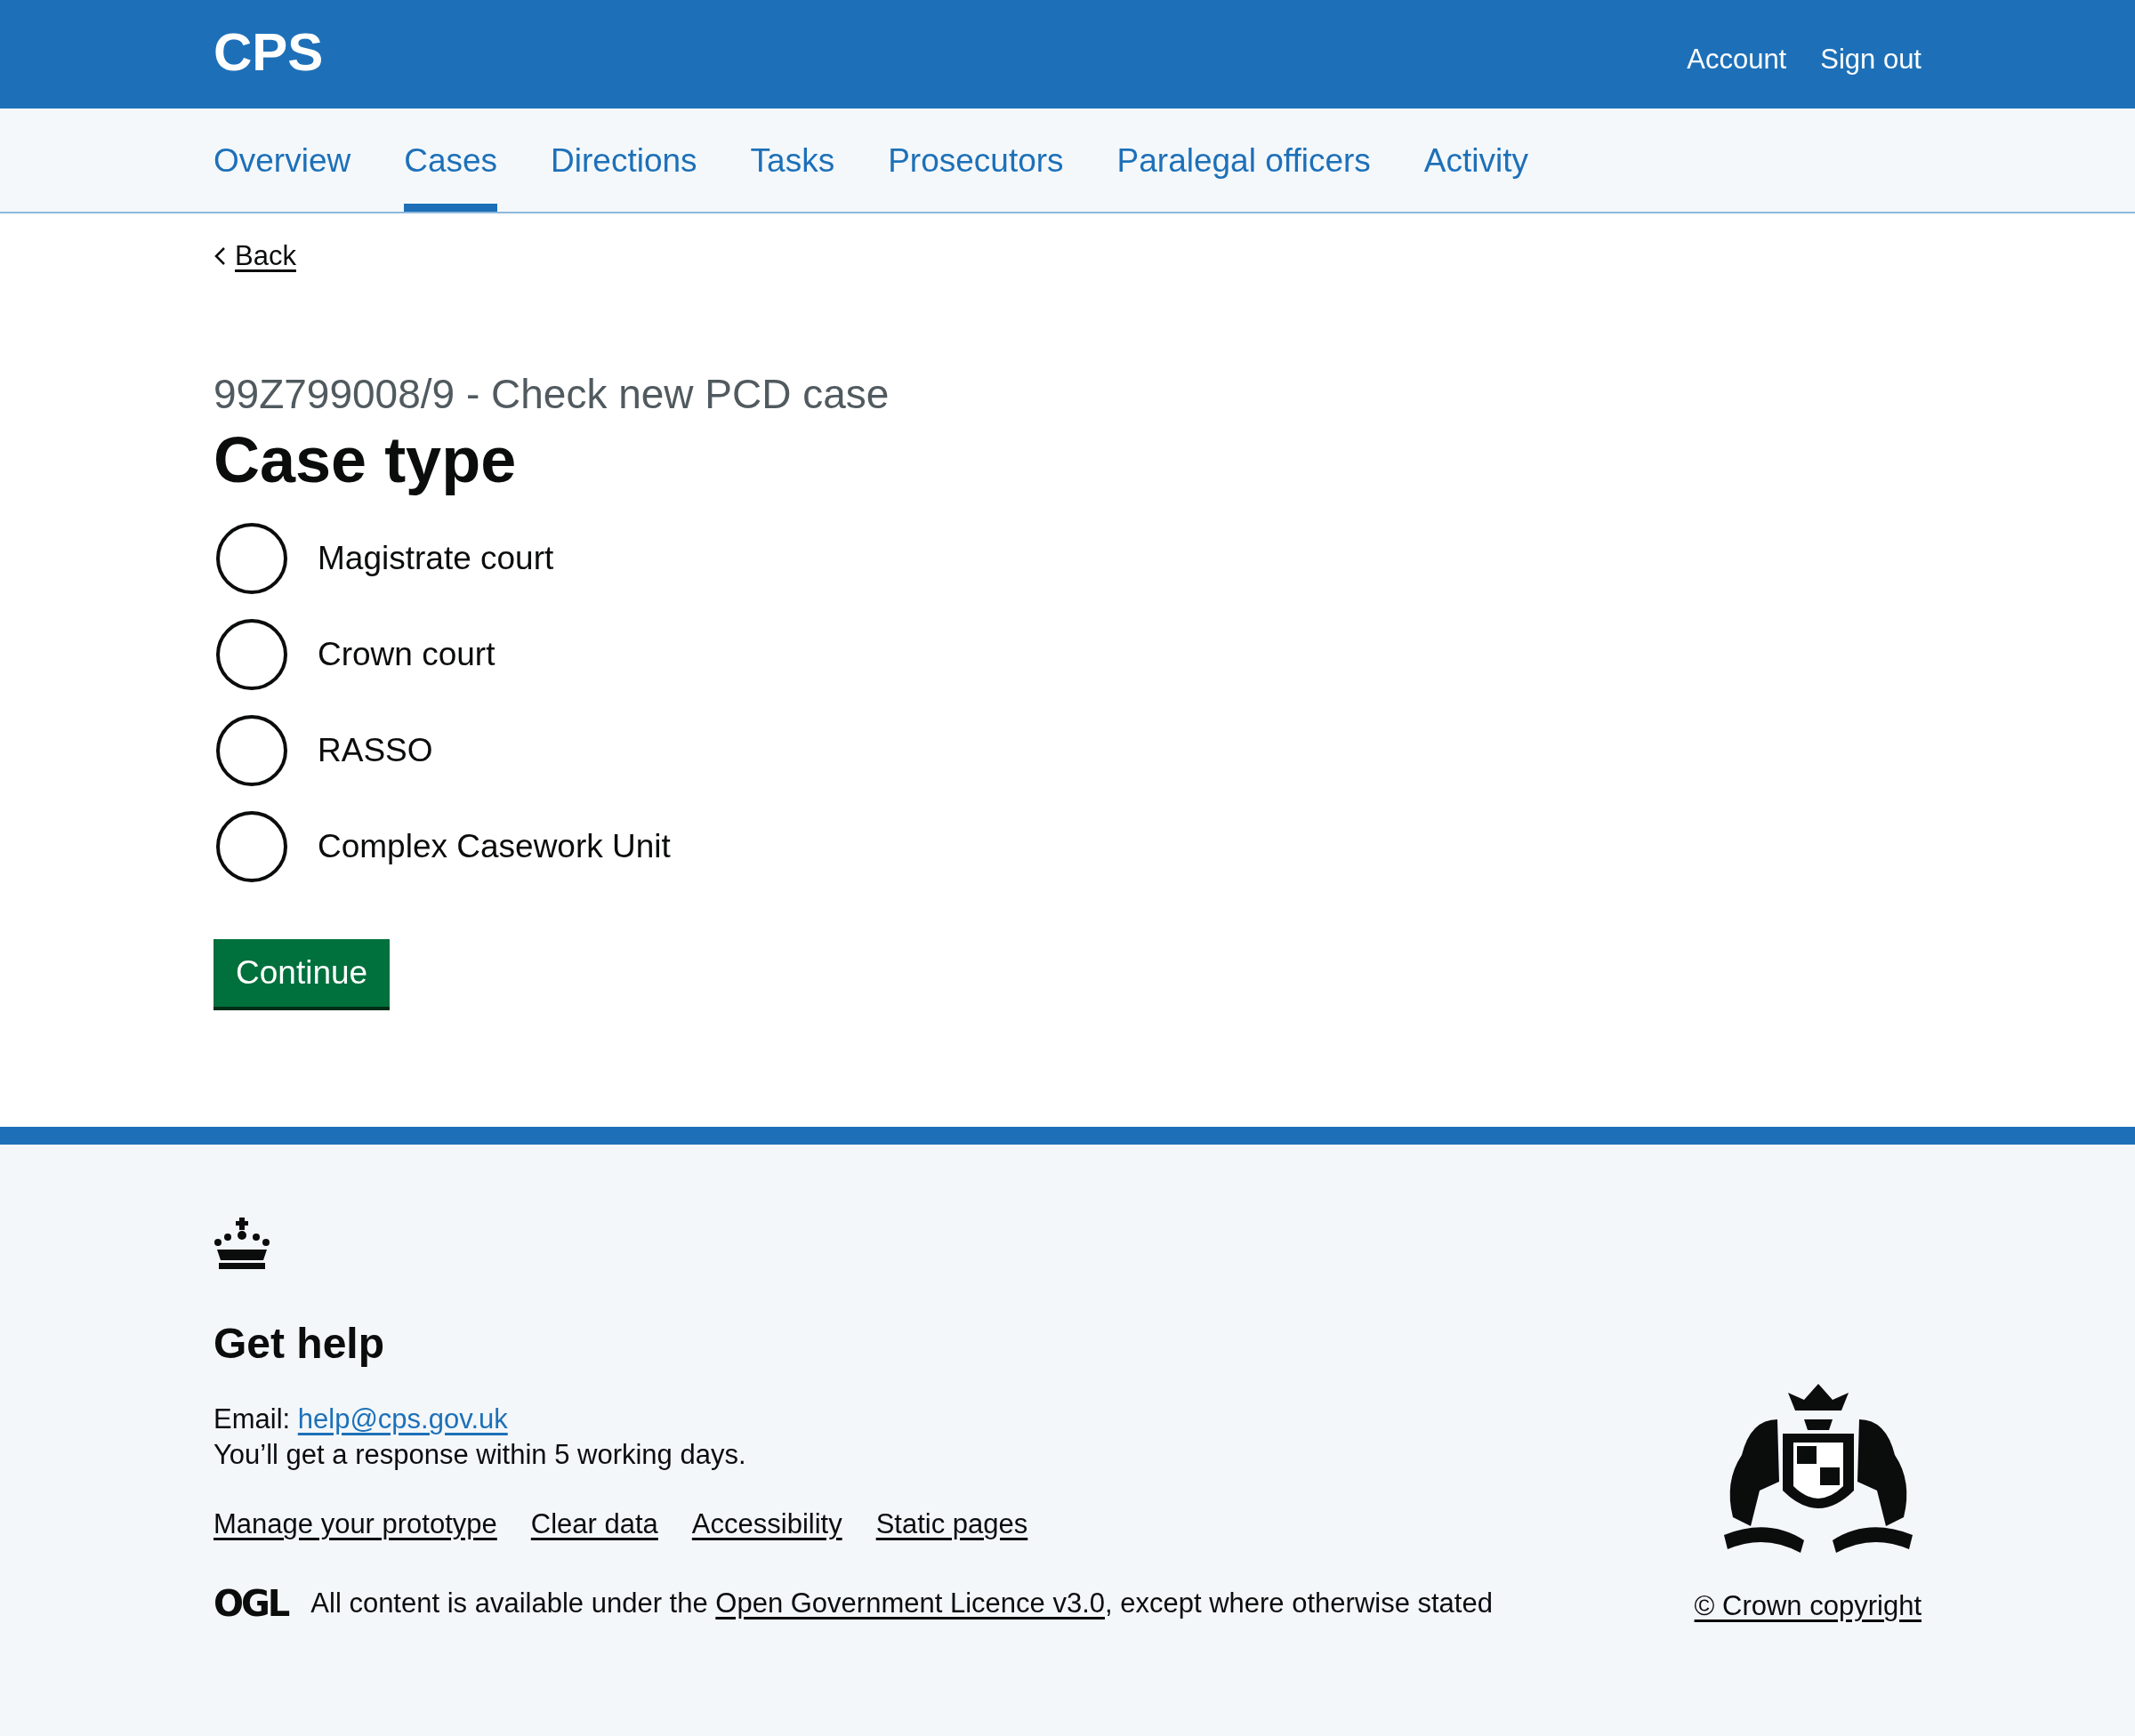  I want to click on back-link: Back, so click(255, 256).